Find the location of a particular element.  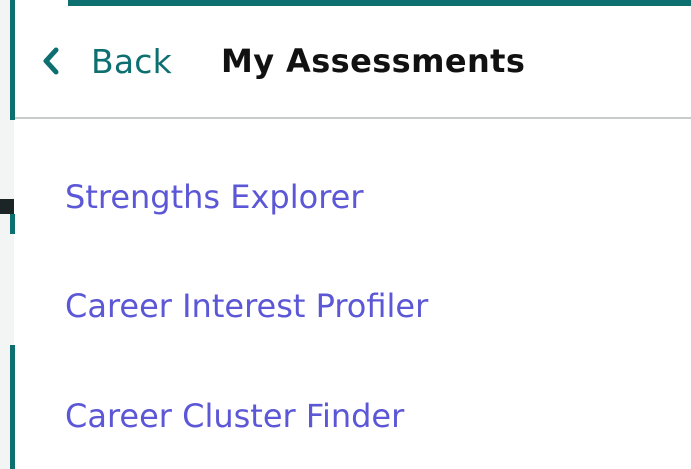

menu-item-strengths-explorer: Strengths Explorer is located at coordinates (214, 197).